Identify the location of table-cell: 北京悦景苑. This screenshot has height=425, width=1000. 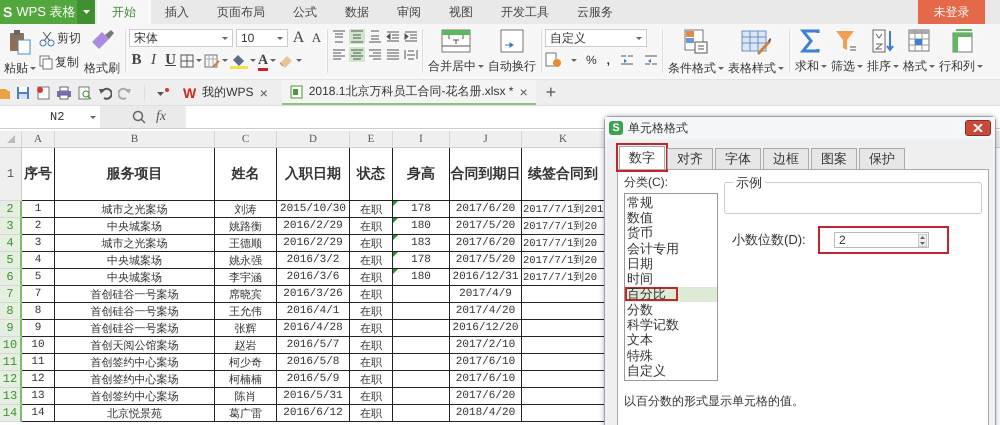
(135, 413).